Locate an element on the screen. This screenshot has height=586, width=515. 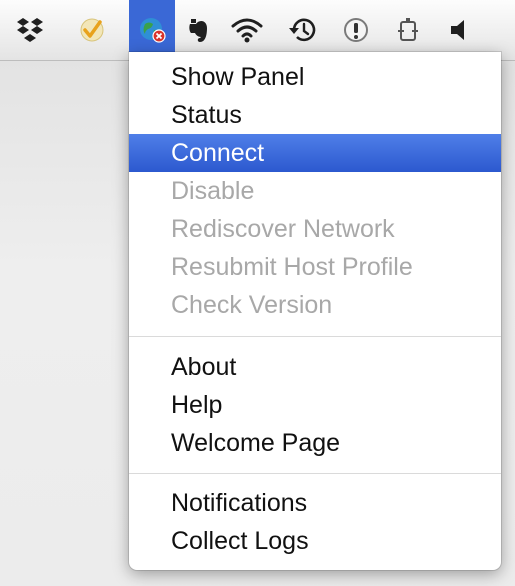
menu-item-resubmit-host-profile: Resubmit Host Profile is located at coordinates (315, 267).